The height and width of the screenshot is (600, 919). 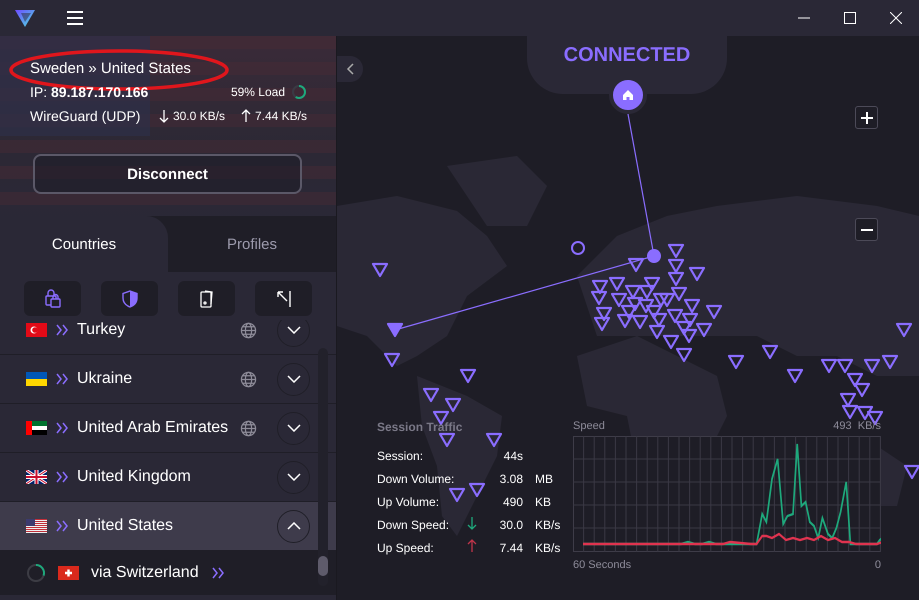 I want to click on stat-label: Down Speed:, so click(x=413, y=525).